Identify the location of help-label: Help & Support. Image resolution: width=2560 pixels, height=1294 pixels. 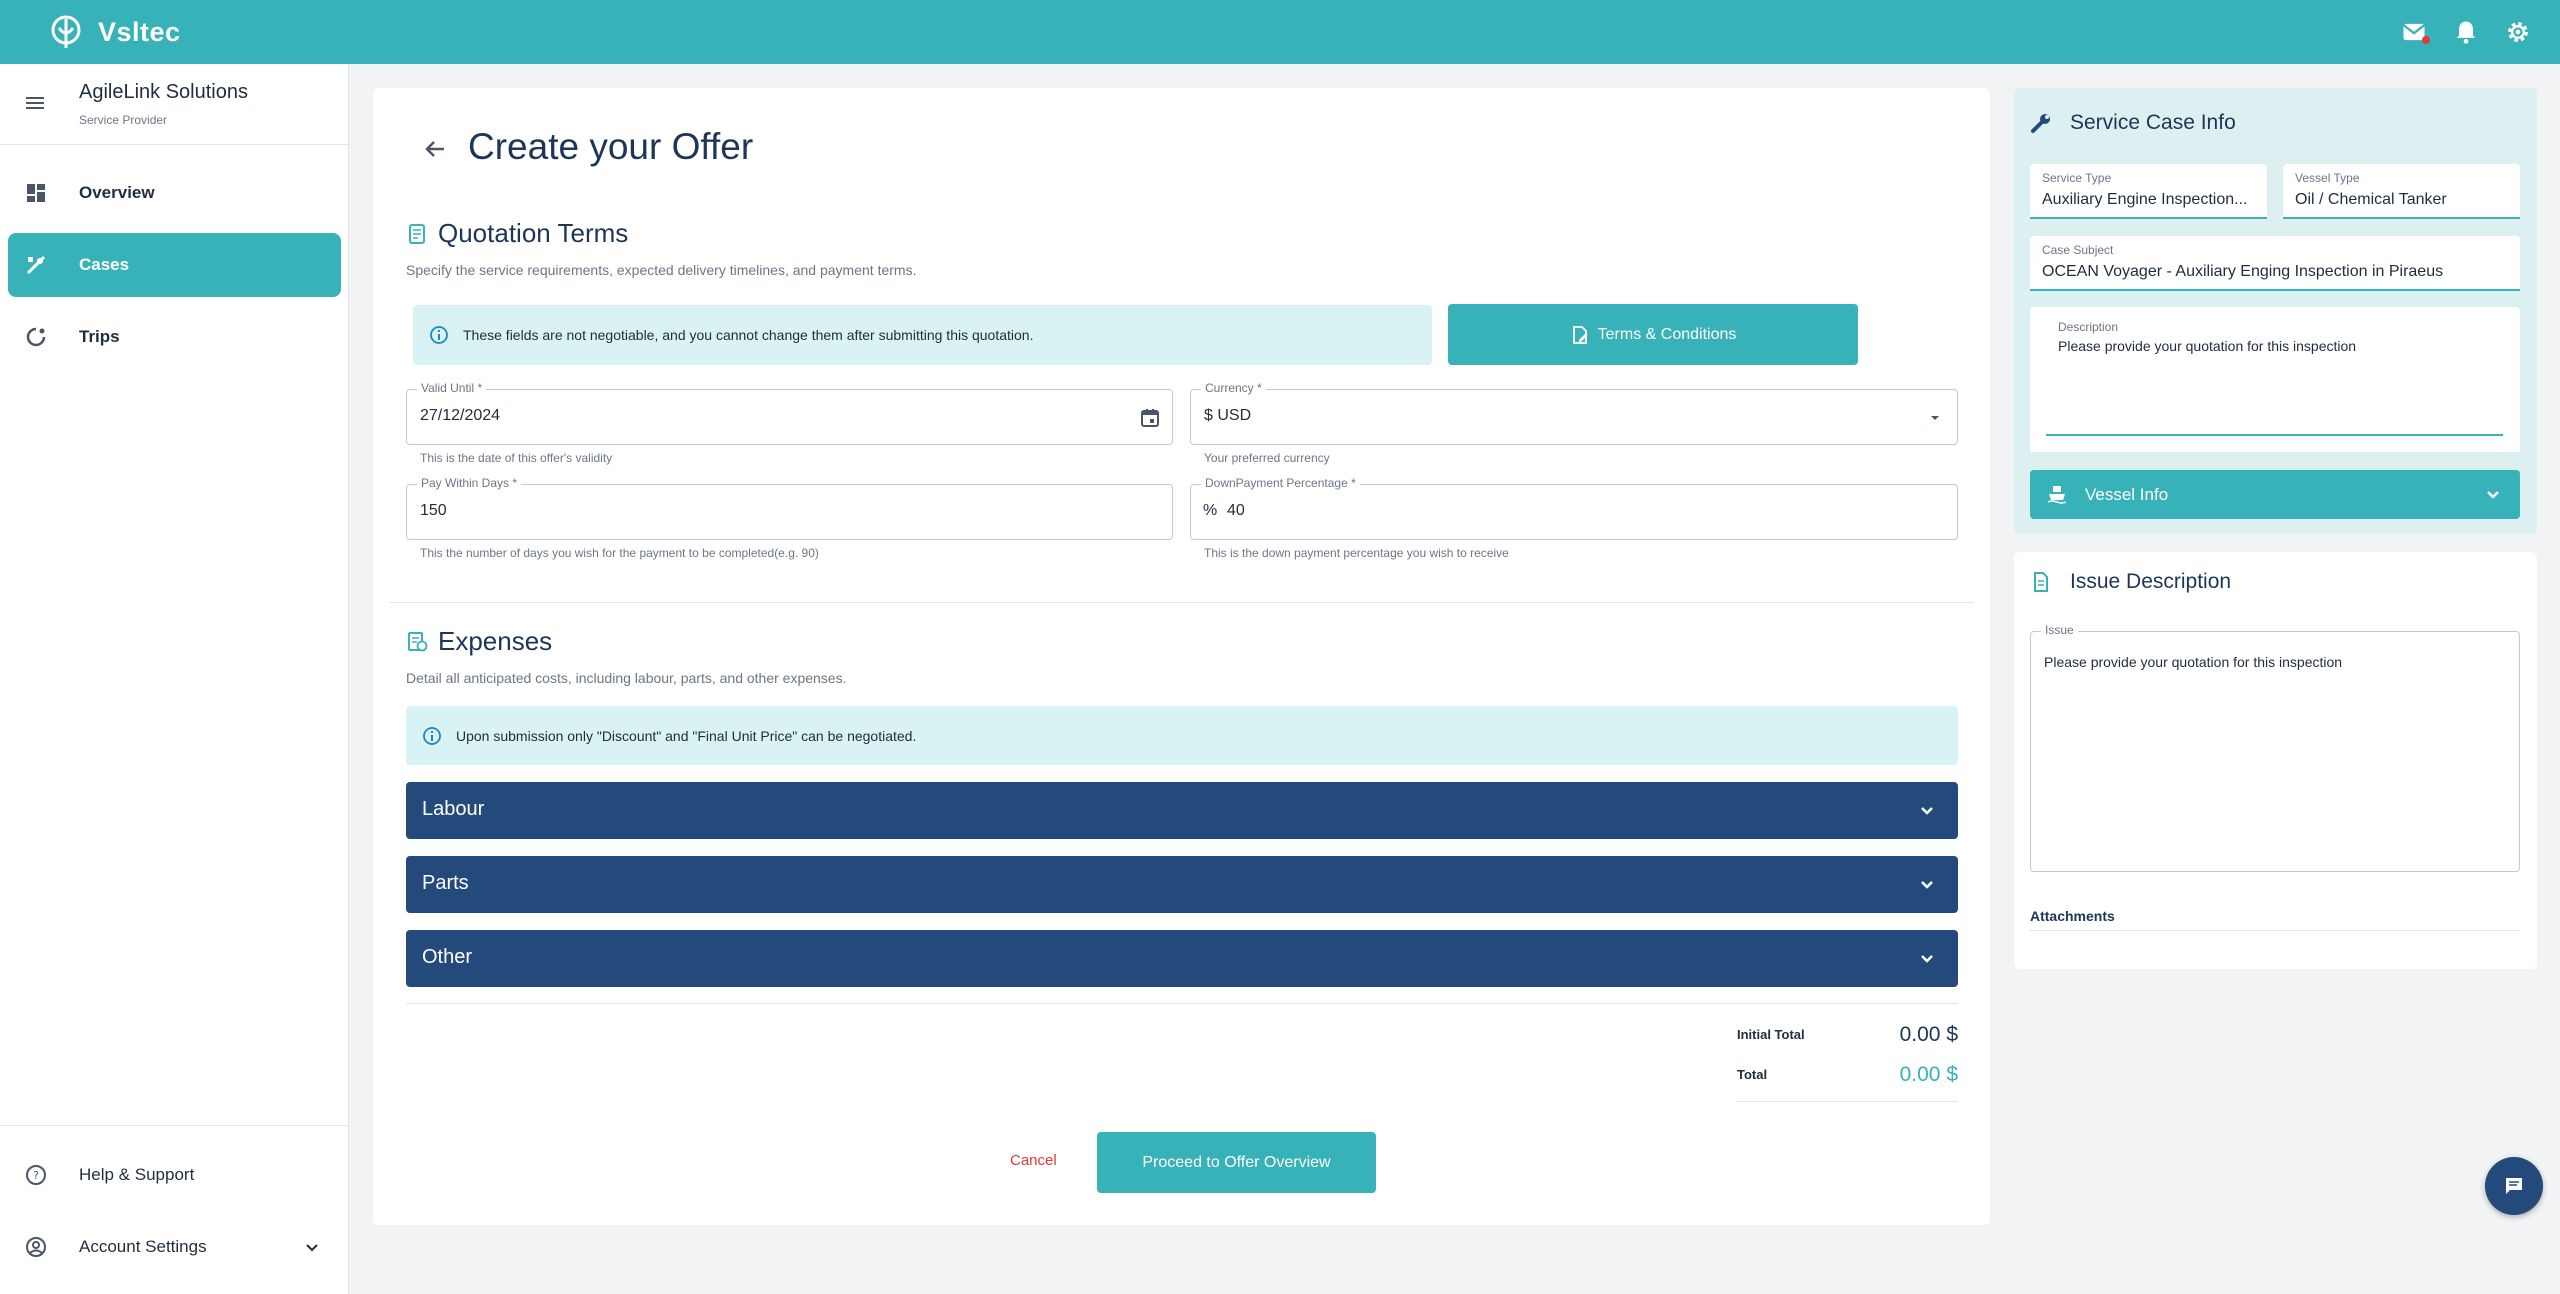
(137, 1174).